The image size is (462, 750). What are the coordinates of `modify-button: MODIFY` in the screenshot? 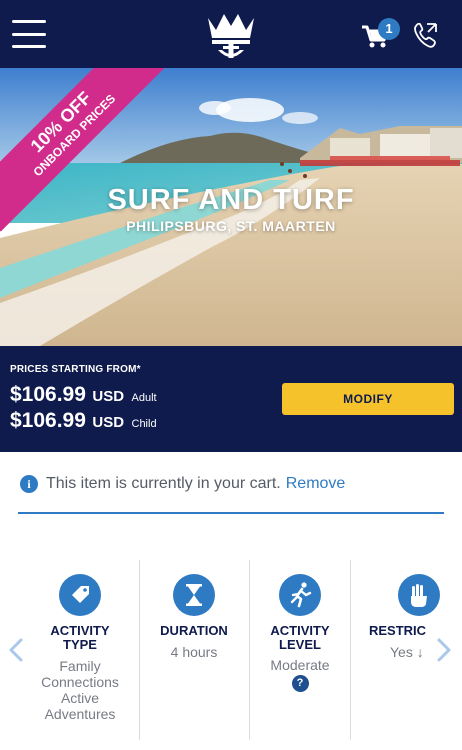 It's located at (368, 399).